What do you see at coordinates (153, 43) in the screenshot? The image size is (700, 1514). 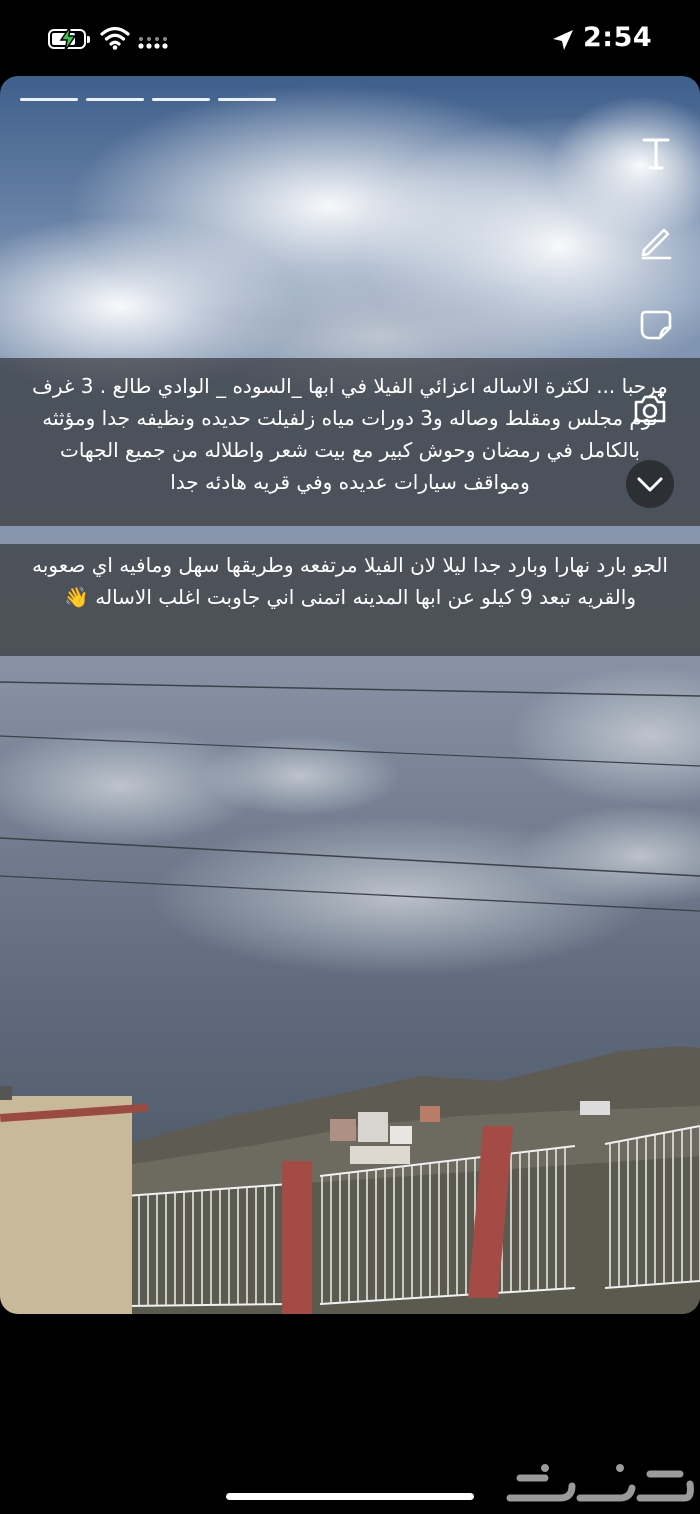 I see `cellular-signal-icon` at bounding box center [153, 43].